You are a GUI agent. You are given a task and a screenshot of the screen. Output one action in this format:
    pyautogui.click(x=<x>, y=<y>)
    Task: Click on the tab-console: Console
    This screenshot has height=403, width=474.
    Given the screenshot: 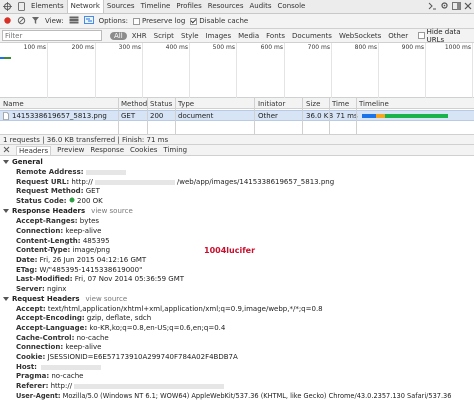 What is the action you would take?
    pyautogui.click(x=292, y=6)
    